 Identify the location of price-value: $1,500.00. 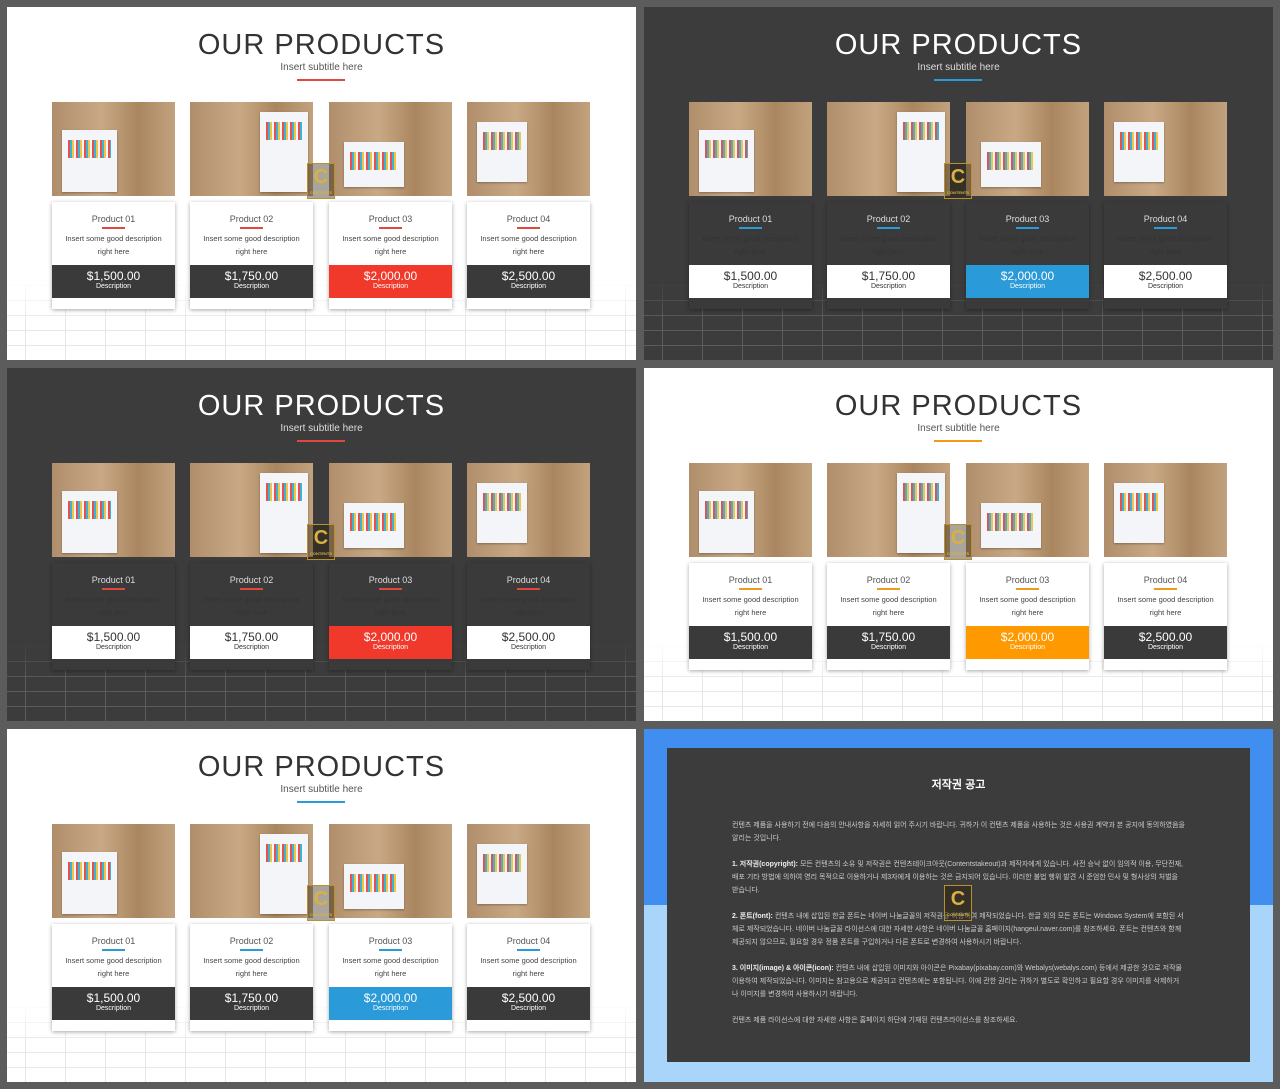
(113, 998).